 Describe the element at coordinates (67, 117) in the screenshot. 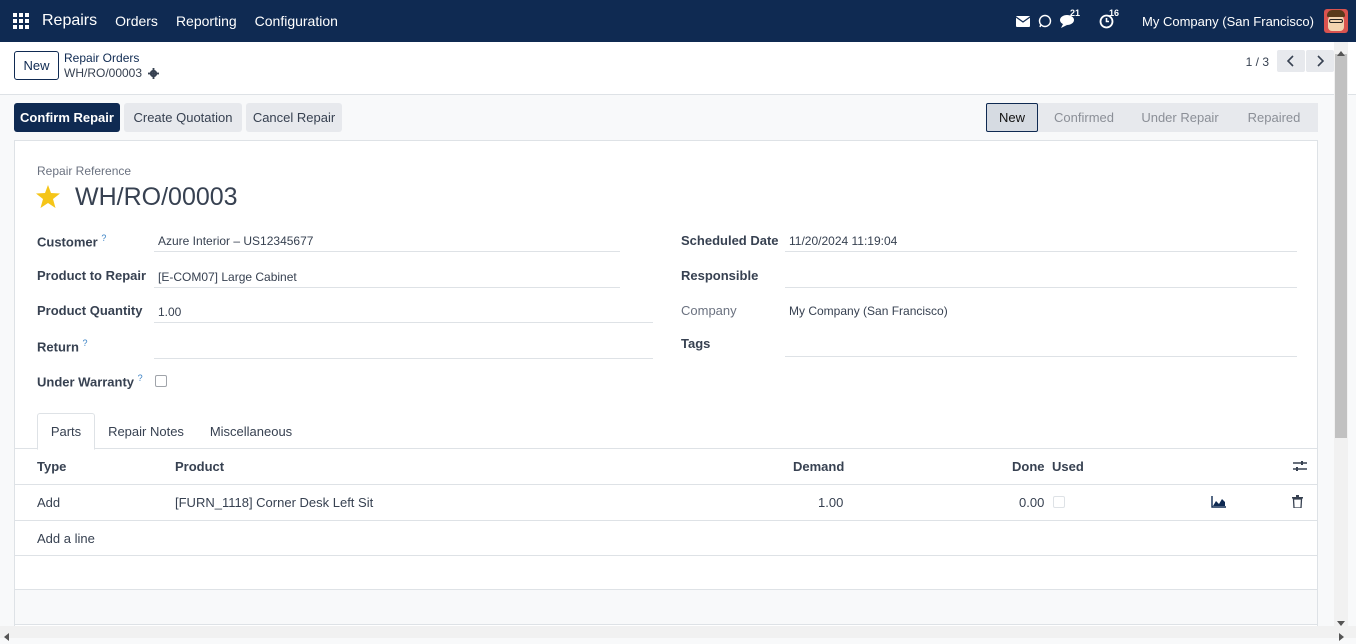

I see `confirm-repair-button: Confirm Repair` at that location.